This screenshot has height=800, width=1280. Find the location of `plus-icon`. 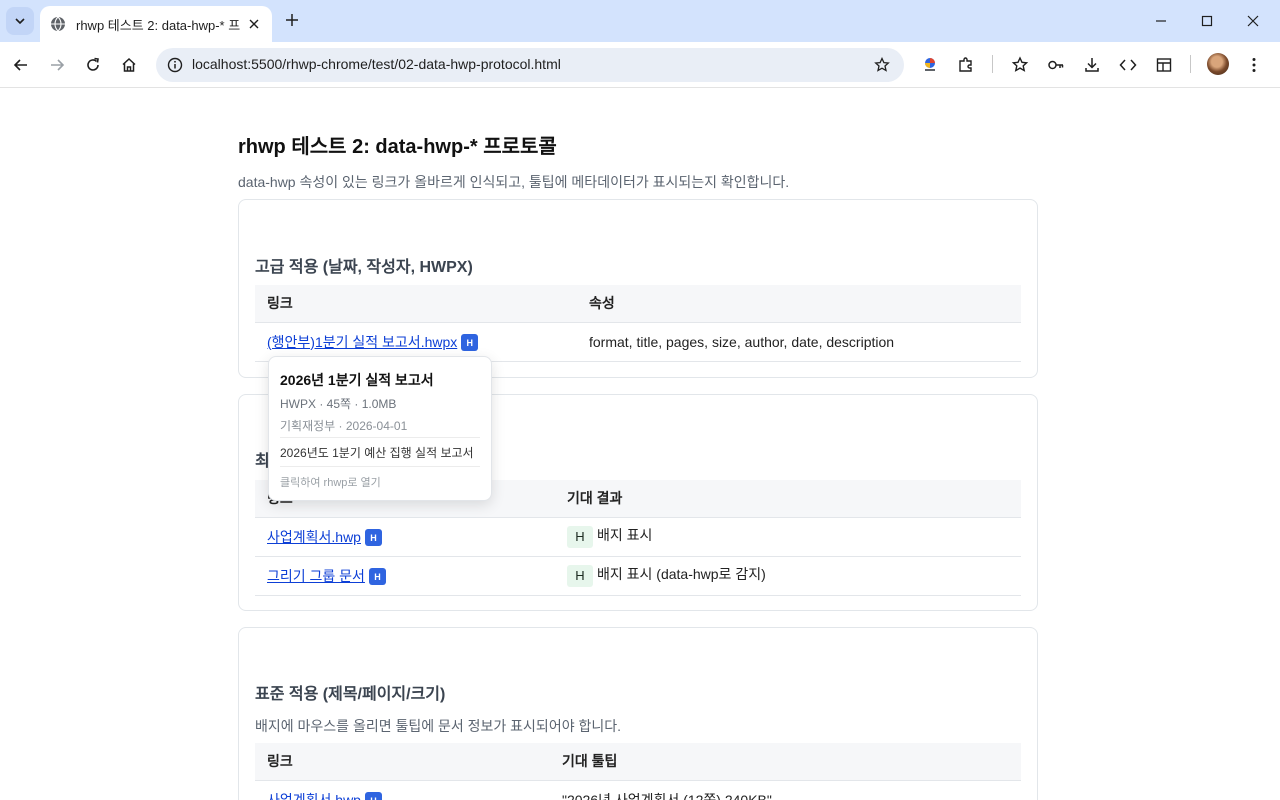

plus-icon is located at coordinates (292, 20).